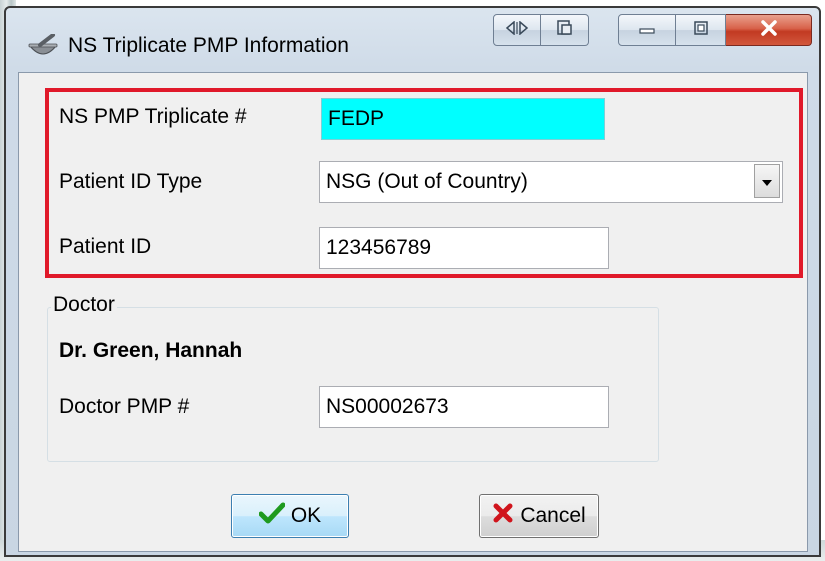  I want to click on minimize-button, so click(647, 30).